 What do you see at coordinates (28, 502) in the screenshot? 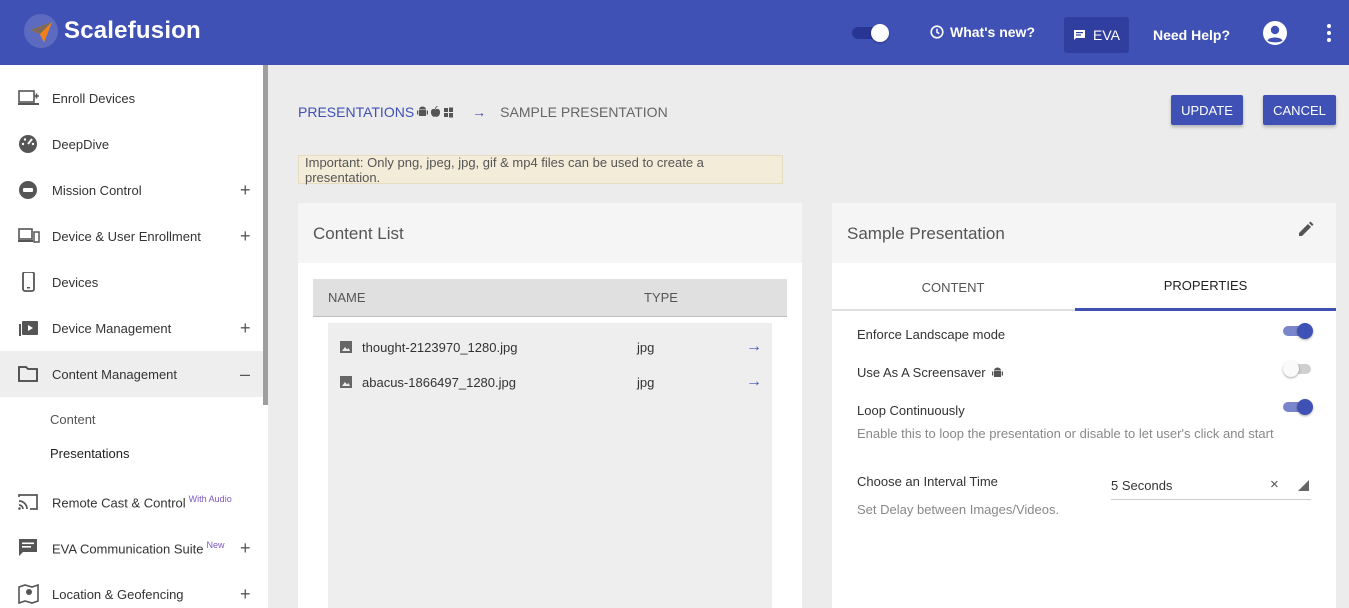
I see `cast-icon` at bounding box center [28, 502].